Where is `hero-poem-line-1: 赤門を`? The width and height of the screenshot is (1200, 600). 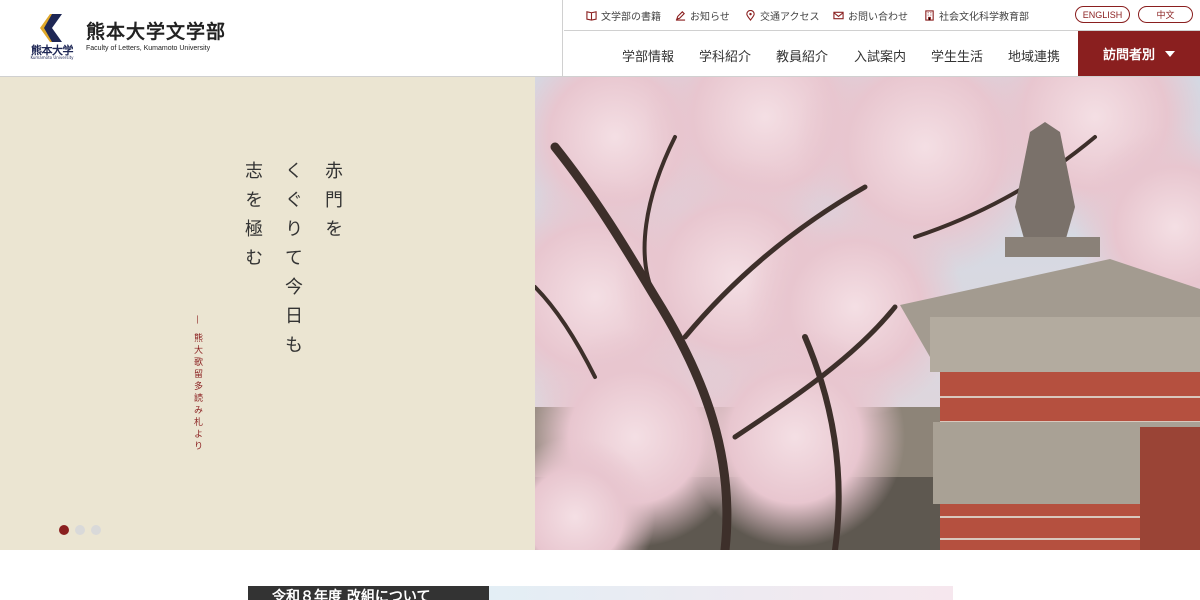
hero-poem-line-1: 赤門を is located at coordinates (332, 204).